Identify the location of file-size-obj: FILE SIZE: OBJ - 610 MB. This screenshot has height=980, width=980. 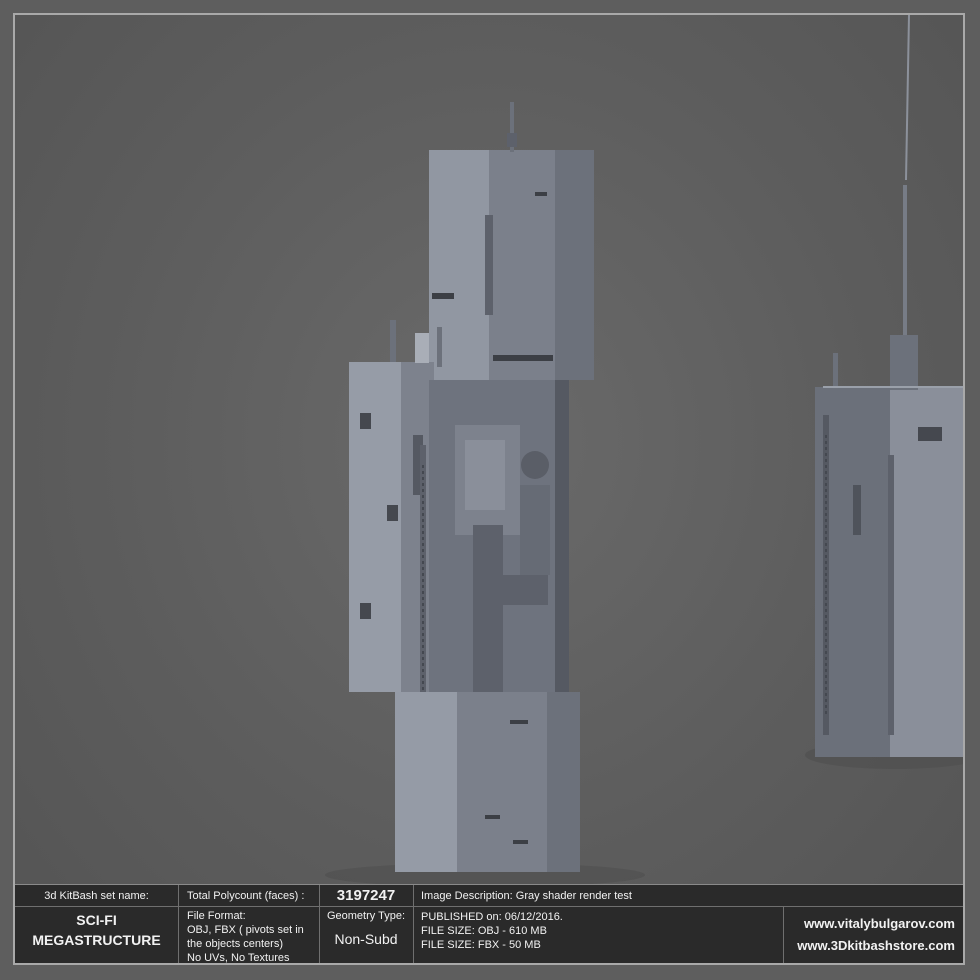
(484, 931).